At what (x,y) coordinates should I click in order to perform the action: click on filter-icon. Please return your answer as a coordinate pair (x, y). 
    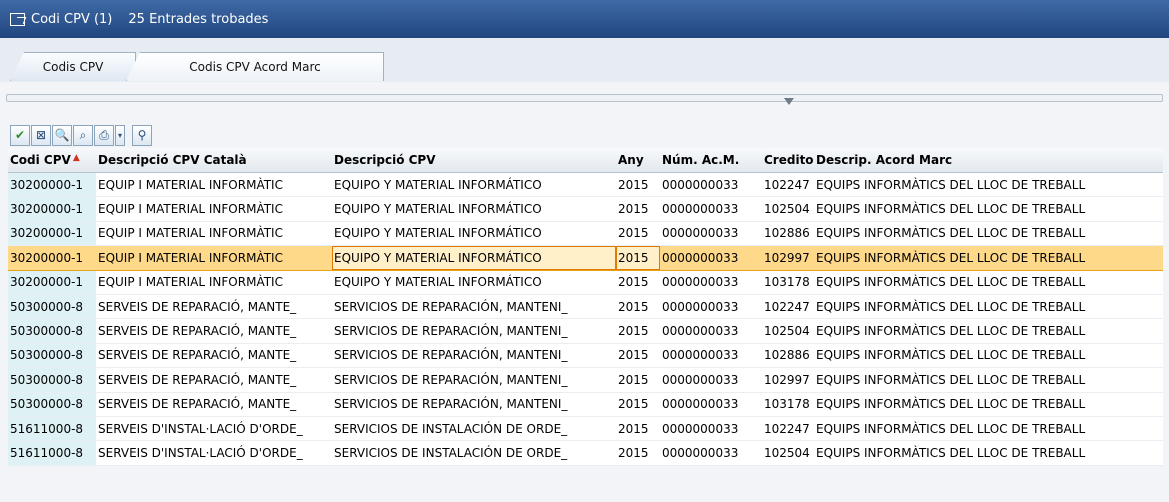
    Looking at the image, I should click on (789, 101).